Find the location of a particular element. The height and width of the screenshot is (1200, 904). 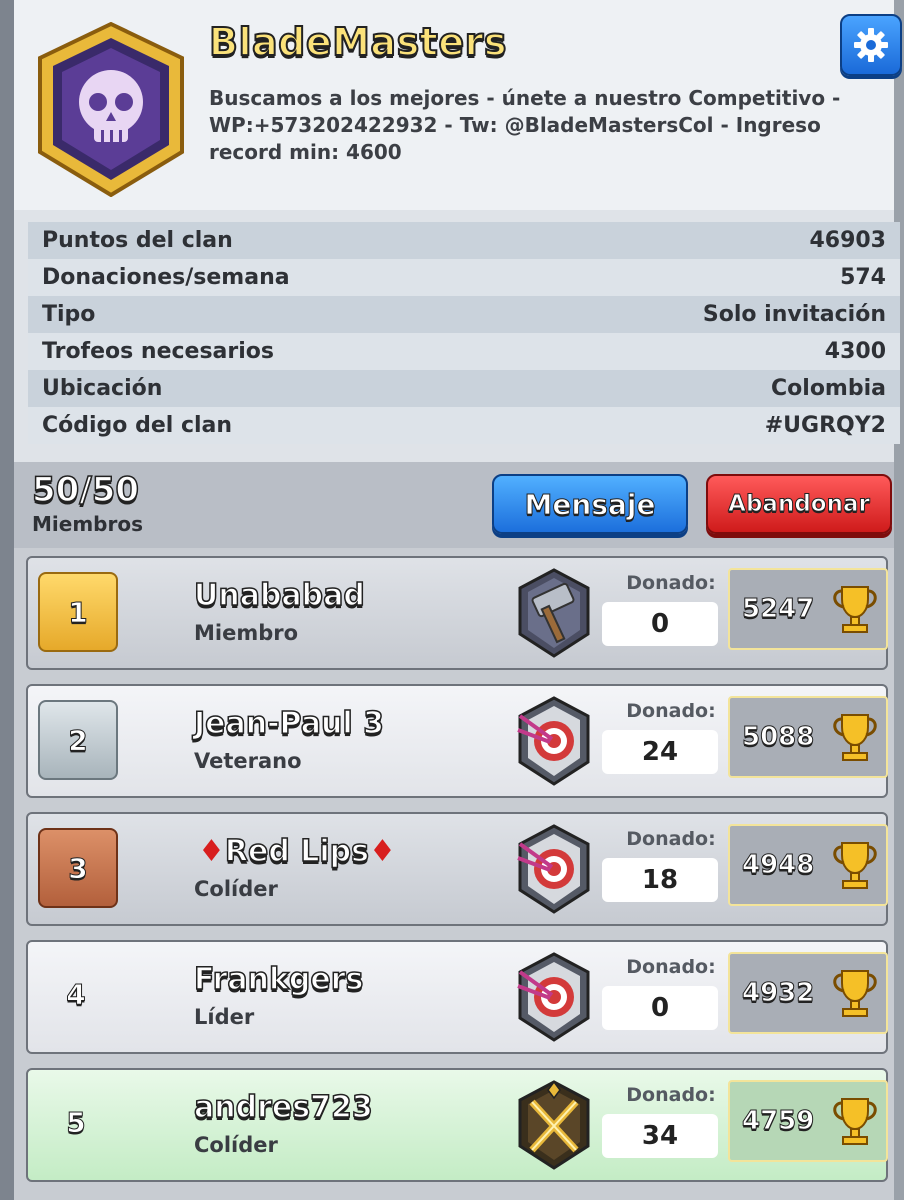

trophy-count: 4948 is located at coordinates (778, 865).